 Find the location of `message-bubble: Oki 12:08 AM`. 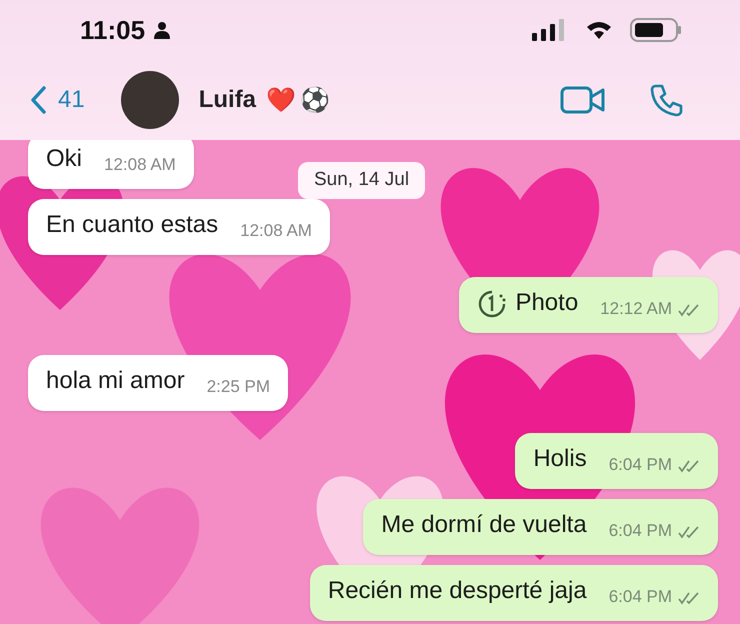

message-bubble: Oki 12:08 AM is located at coordinates (111, 164).